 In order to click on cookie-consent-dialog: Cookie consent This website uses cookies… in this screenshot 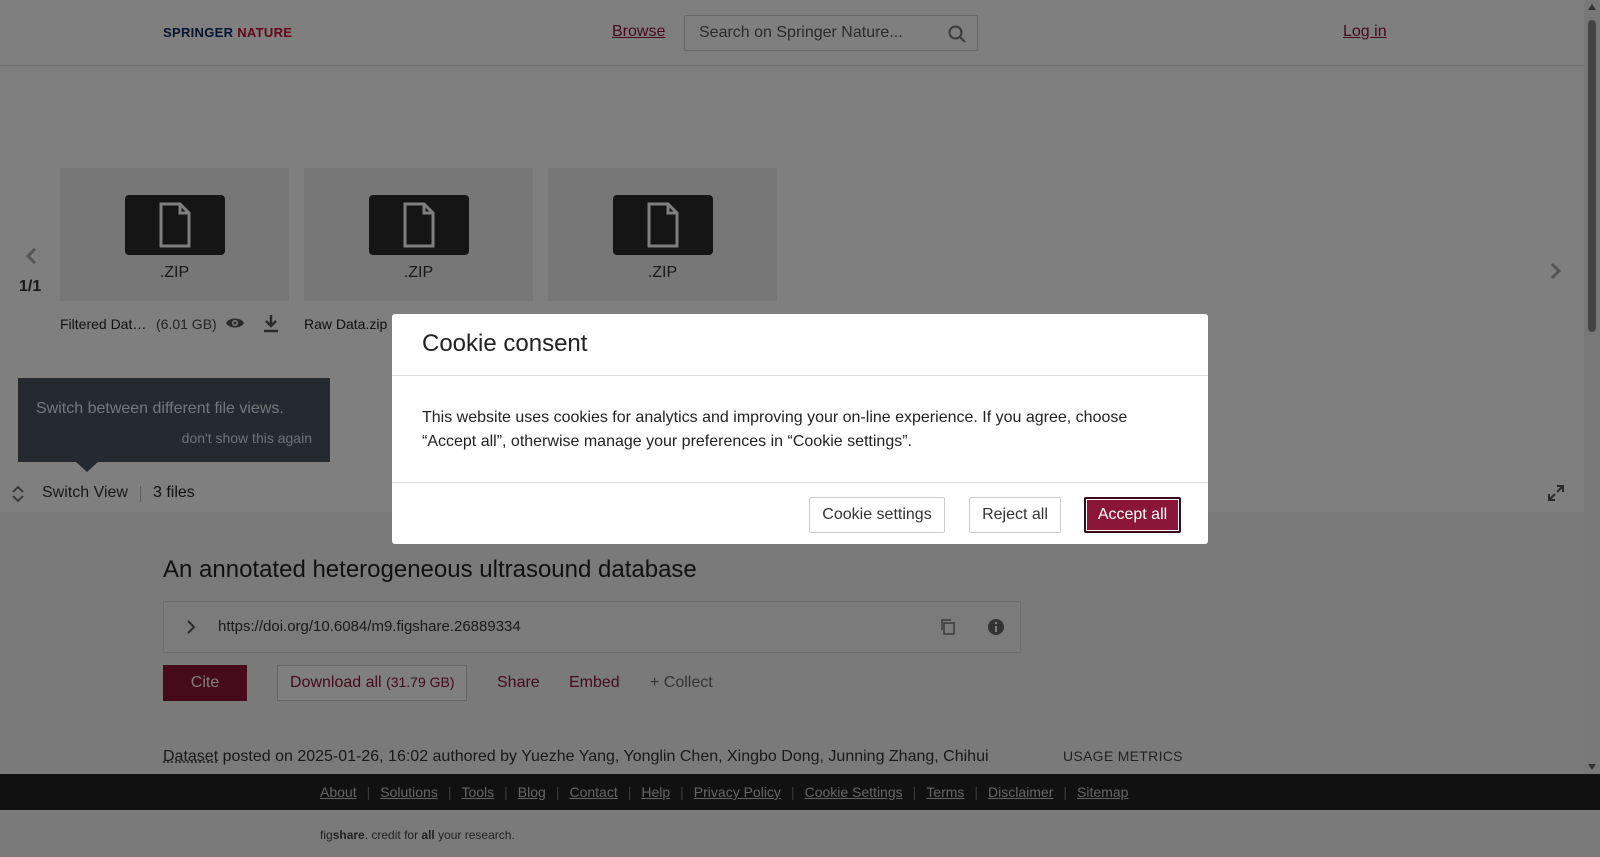, I will do `click(800, 429)`.